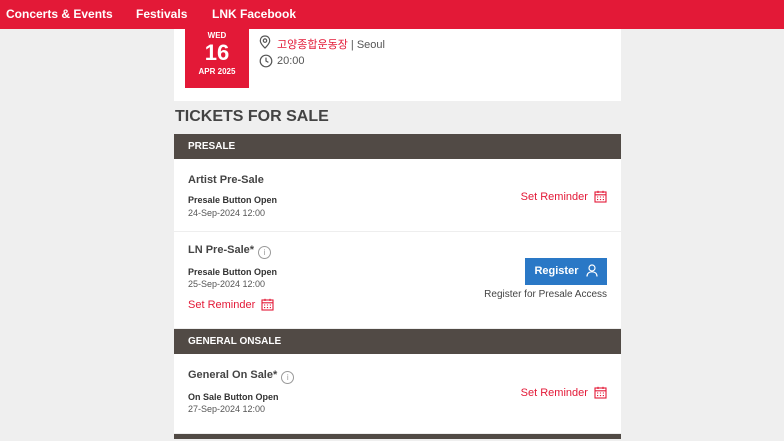 This screenshot has width=784, height=441. I want to click on register-note: Register for Presale Access, so click(545, 294).